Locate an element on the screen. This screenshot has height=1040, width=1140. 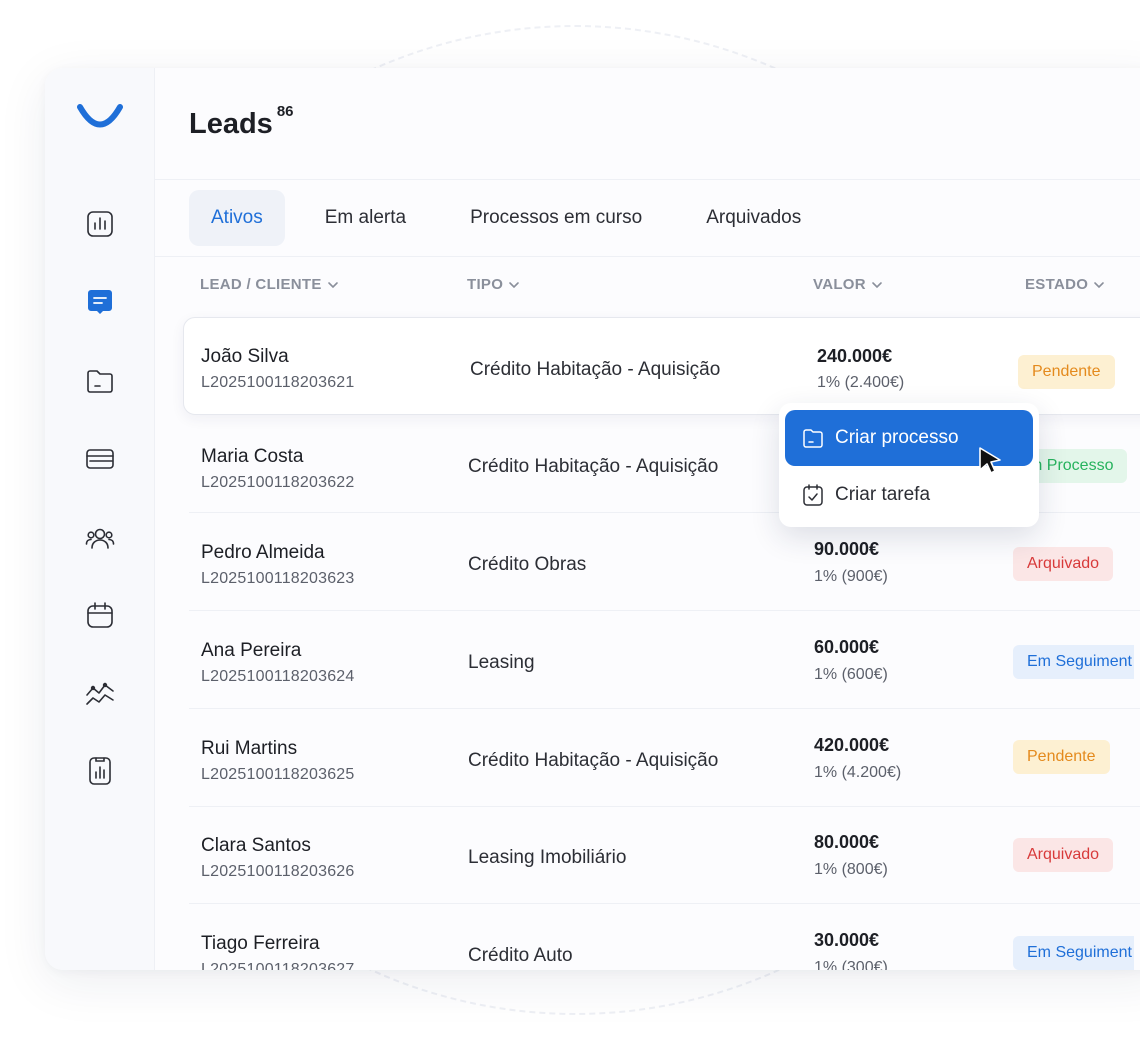
lead-name: Rui Martins is located at coordinates (249, 748).